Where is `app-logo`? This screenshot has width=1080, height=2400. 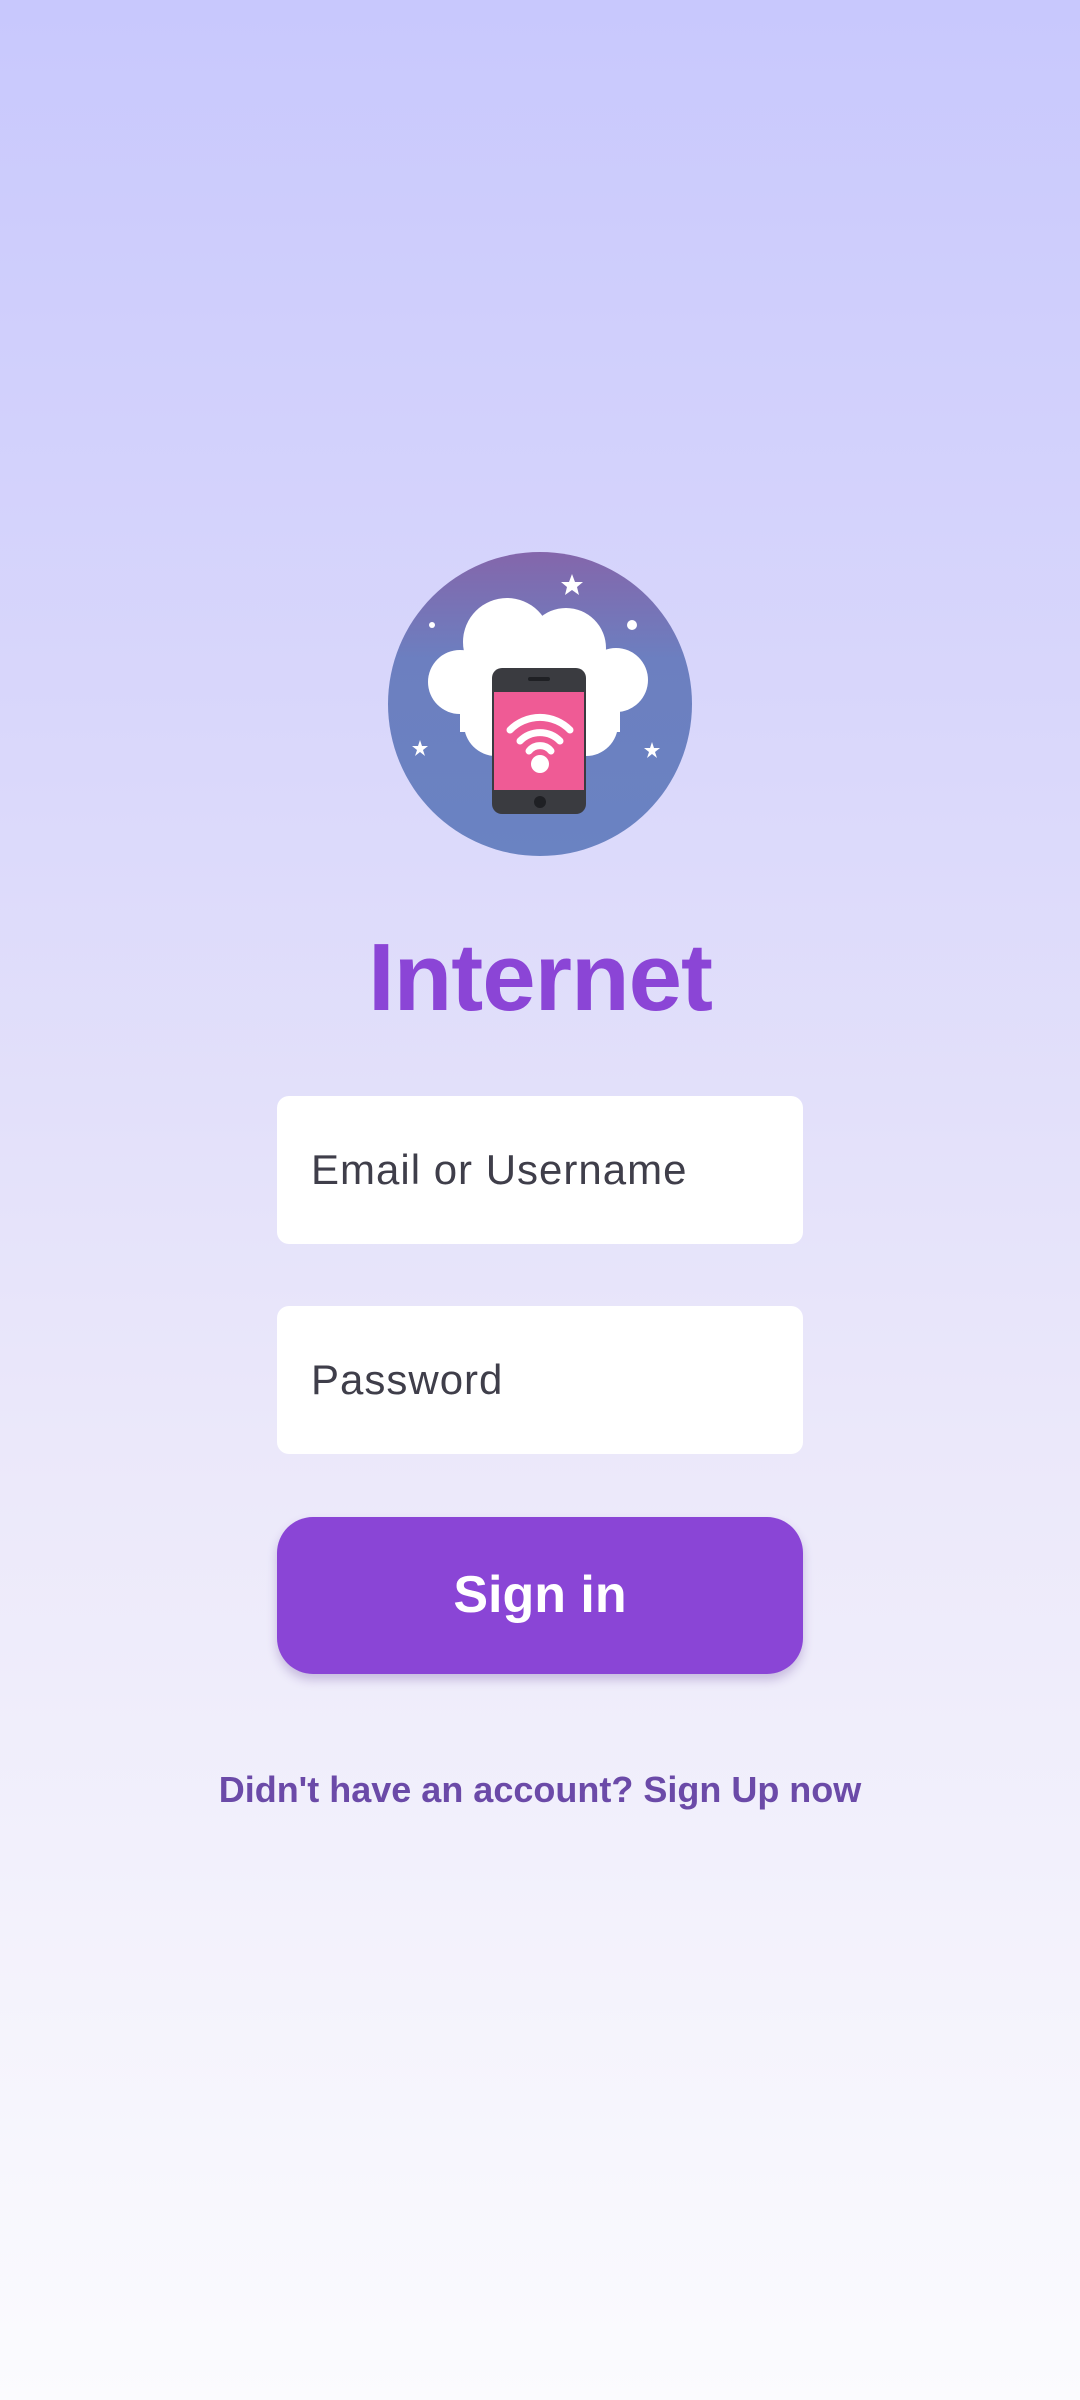
app-logo is located at coordinates (540, 704).